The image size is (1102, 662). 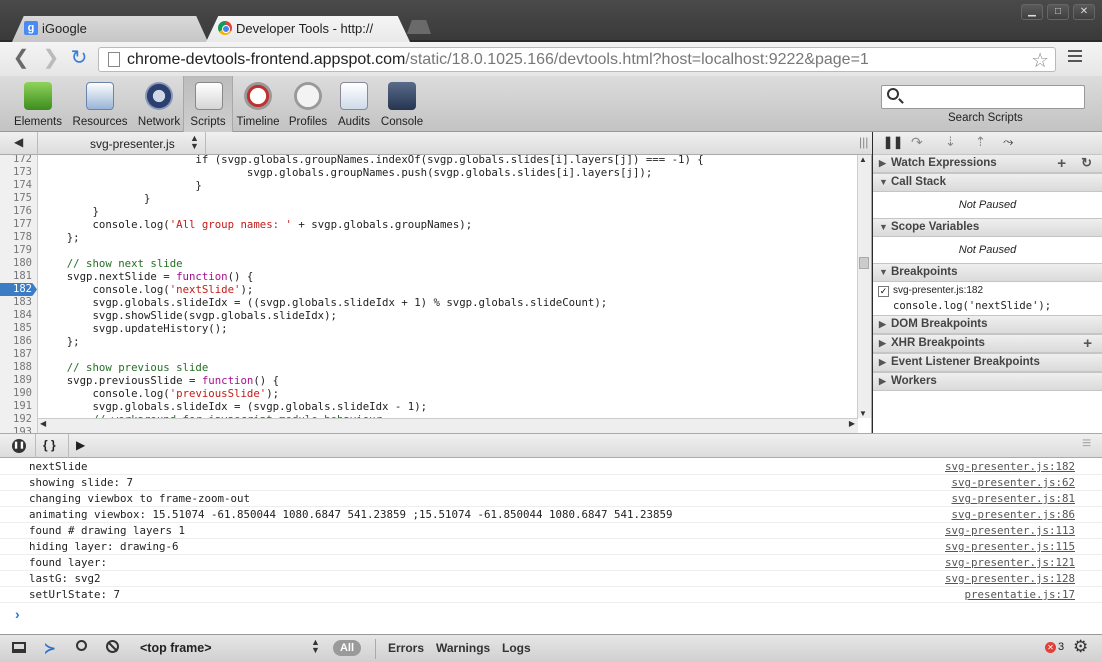 I want to click on refresh-icon: ↻, so click(x=1086, y=163).